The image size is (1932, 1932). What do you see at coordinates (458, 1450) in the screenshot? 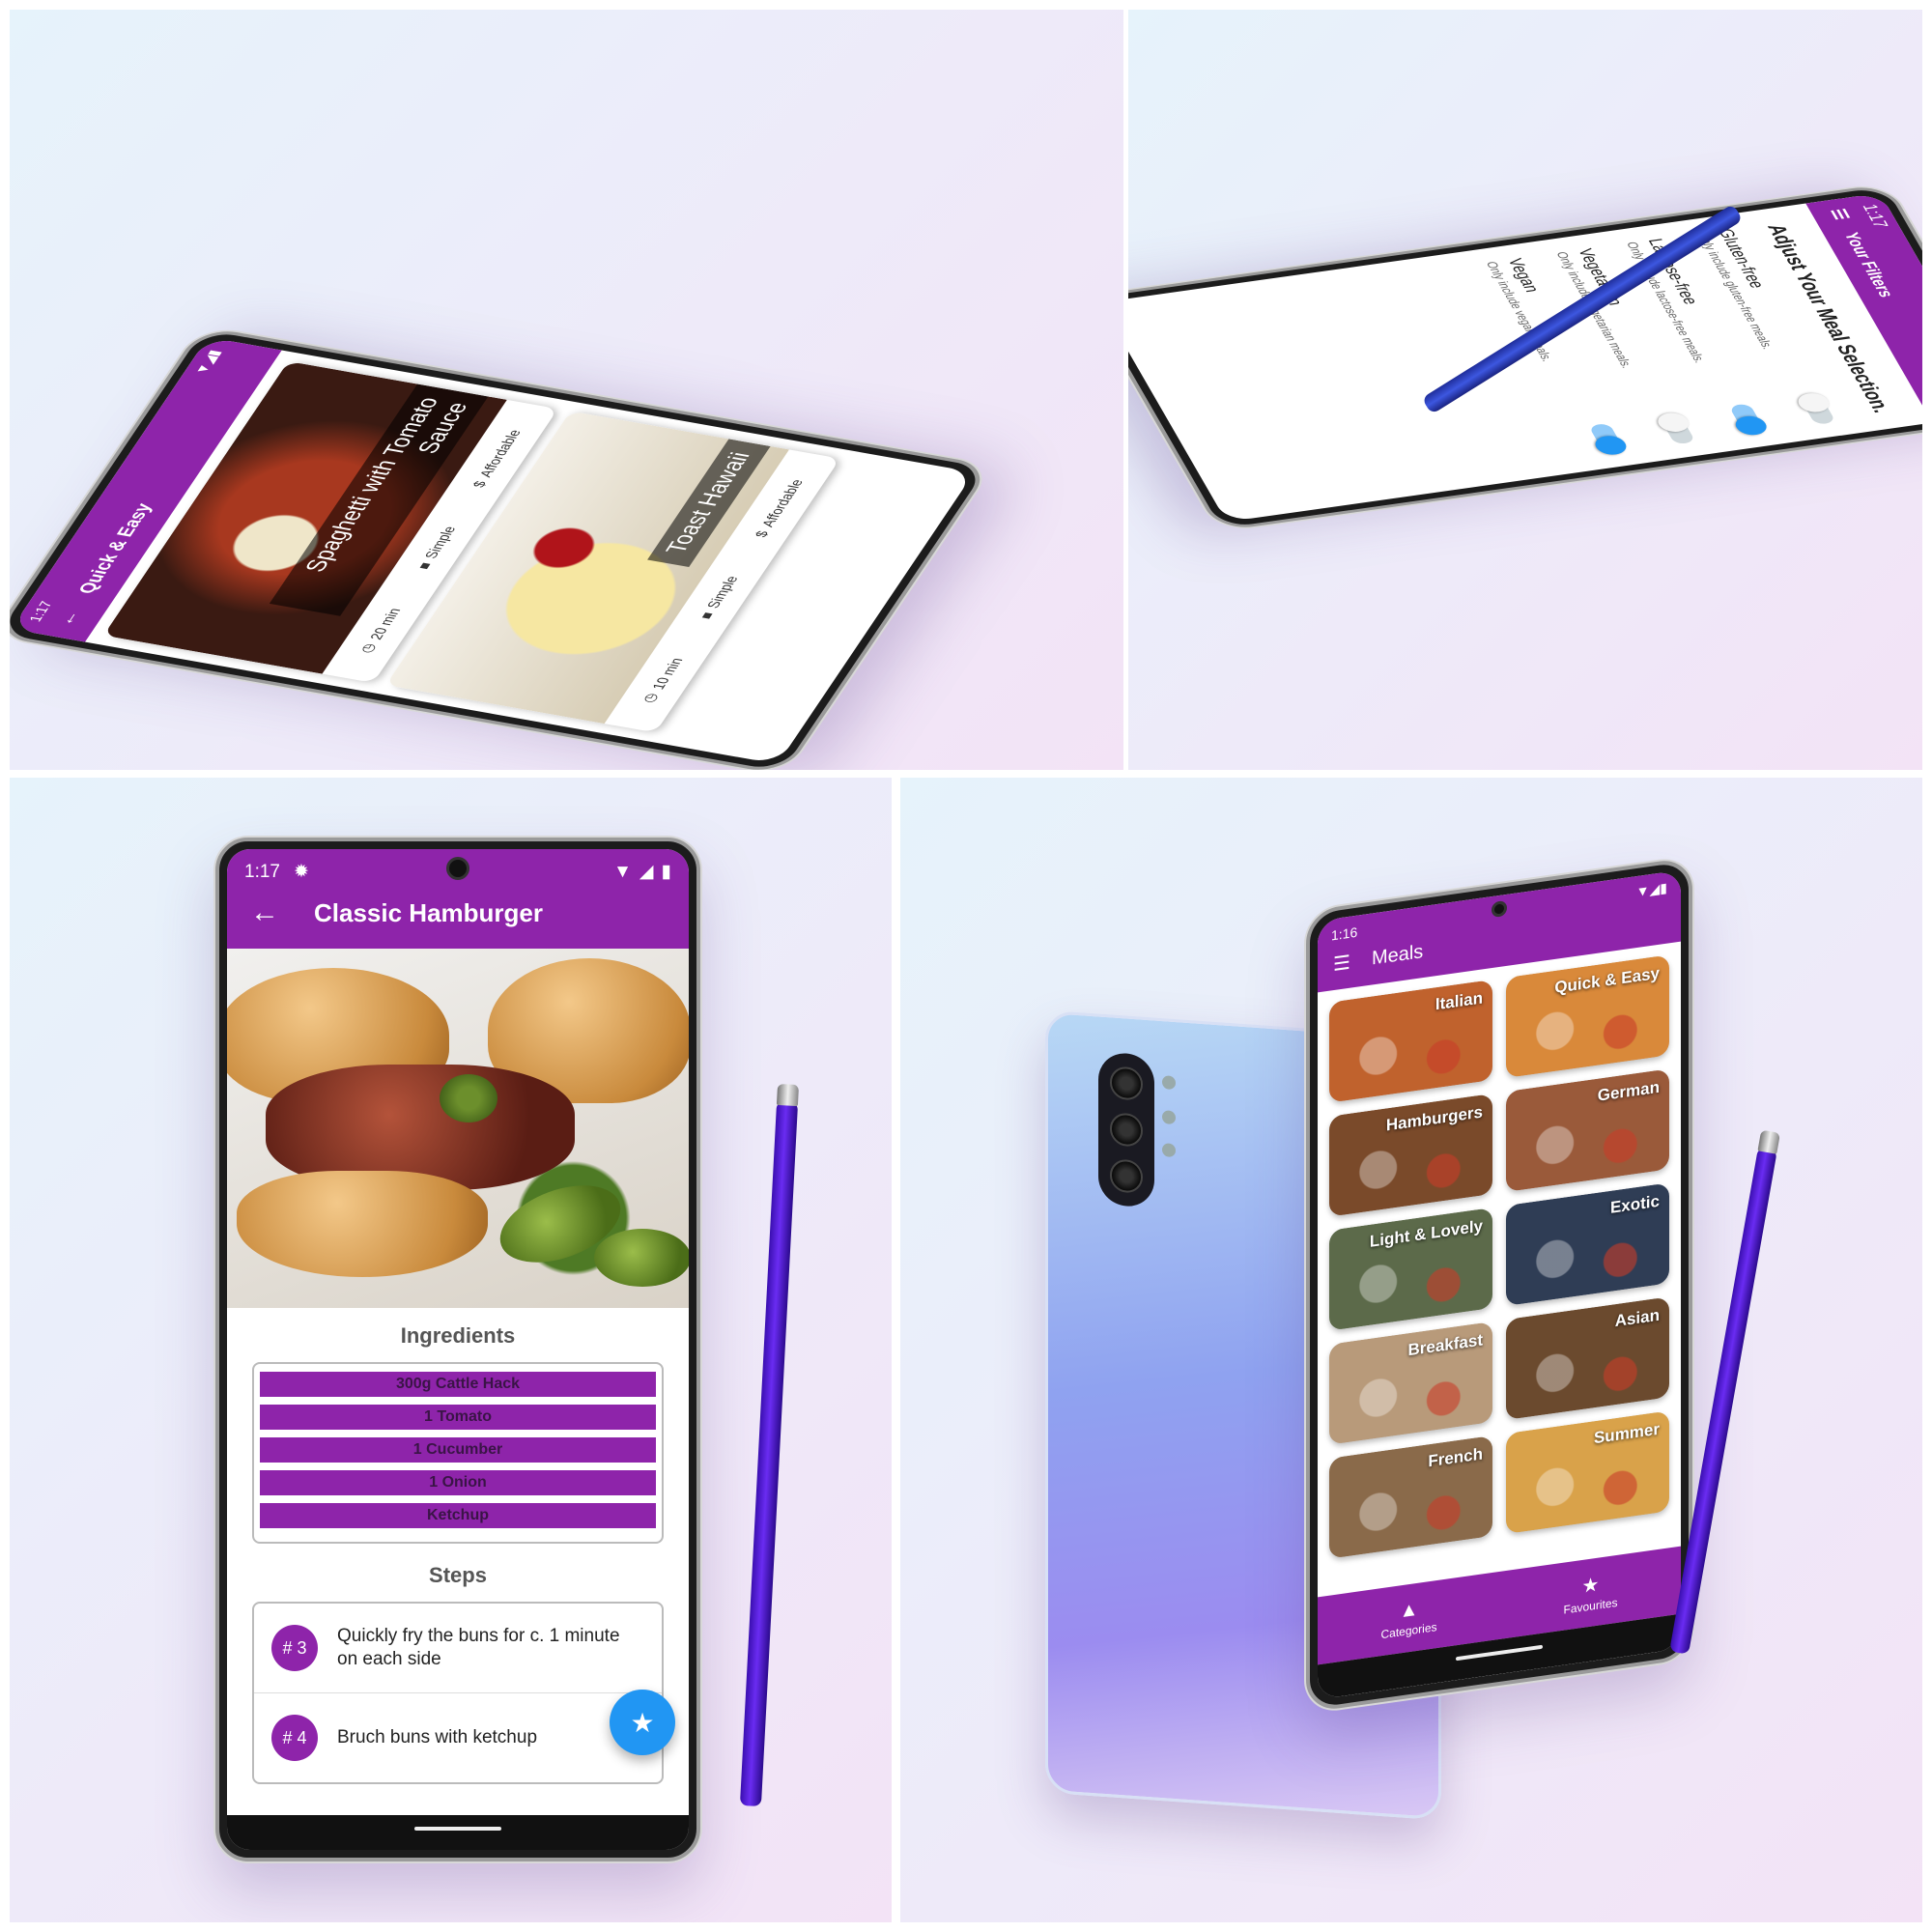
I see `ingredient-item: 1 Cucumber` at bounding box center [458, 1450].